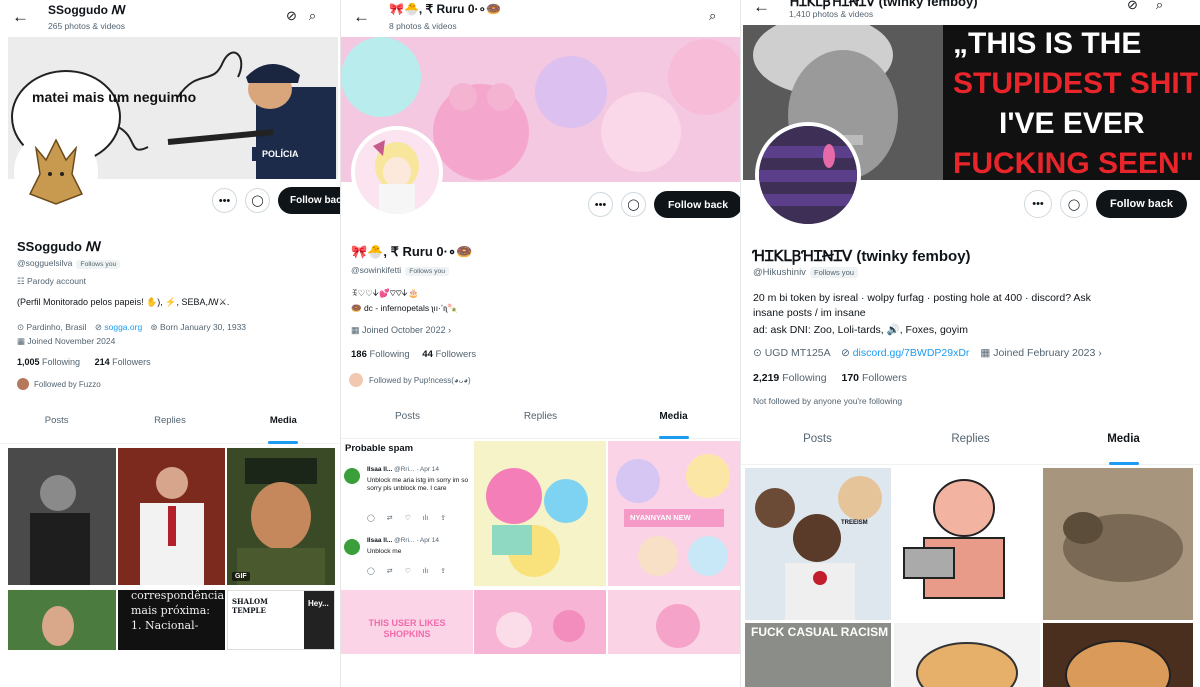 The width and height of the screenshot is (1200, 687). What do you see at coordinates (831, 14) in the screenshot?
I see `header-post-count: 1,410 photos & videos` at bounding box center [831, 14].